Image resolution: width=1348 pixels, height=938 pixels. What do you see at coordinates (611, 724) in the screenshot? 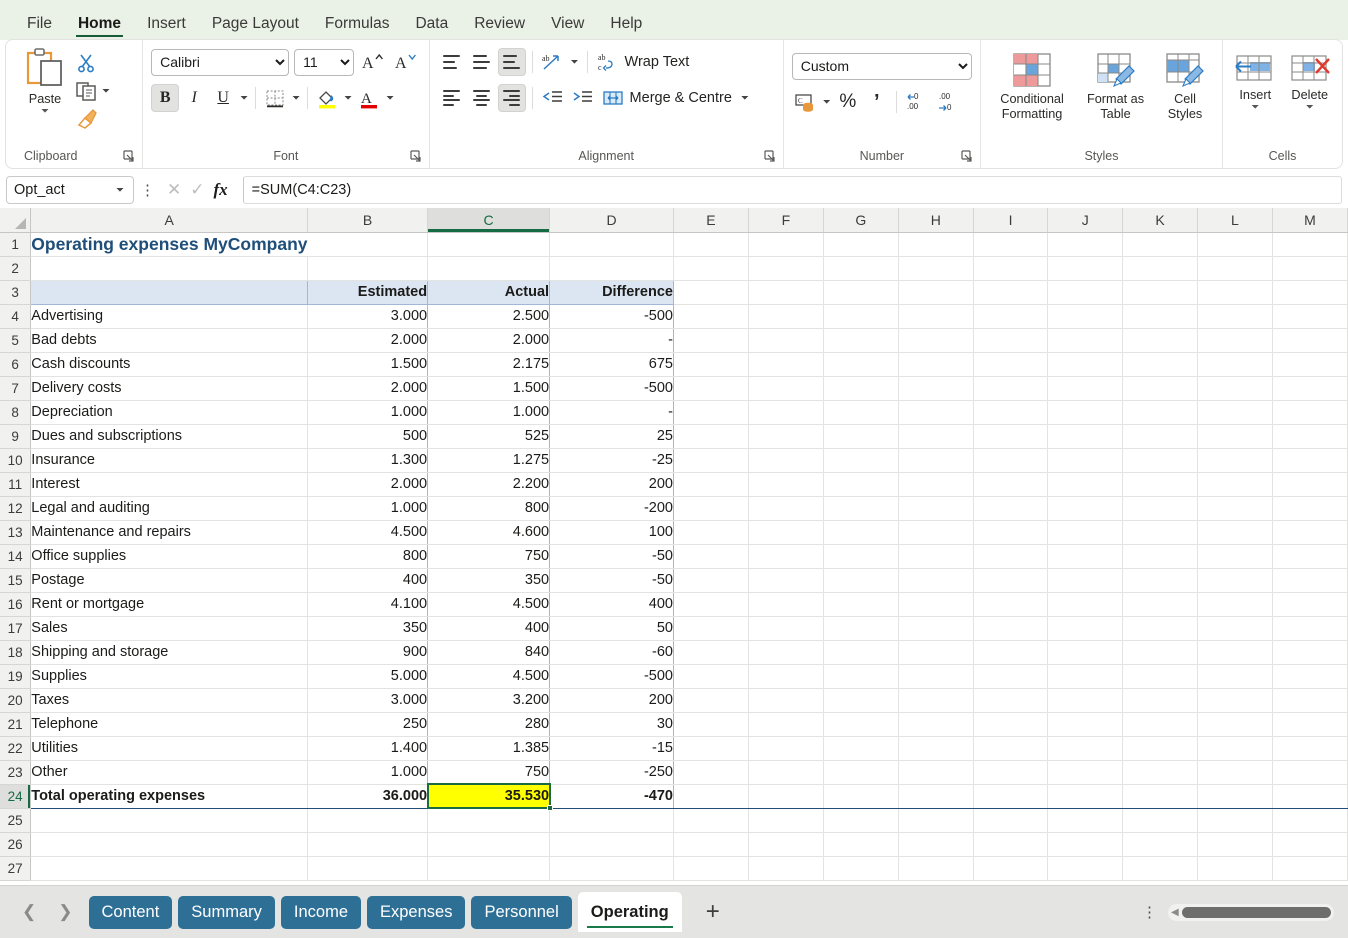
I see `cell-D21: 30` at bounding box center [611, 724].